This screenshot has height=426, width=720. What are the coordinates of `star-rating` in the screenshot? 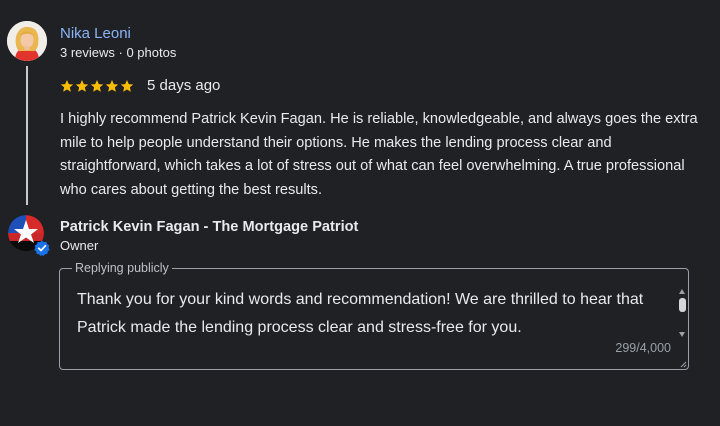 It's located at (97, 86).